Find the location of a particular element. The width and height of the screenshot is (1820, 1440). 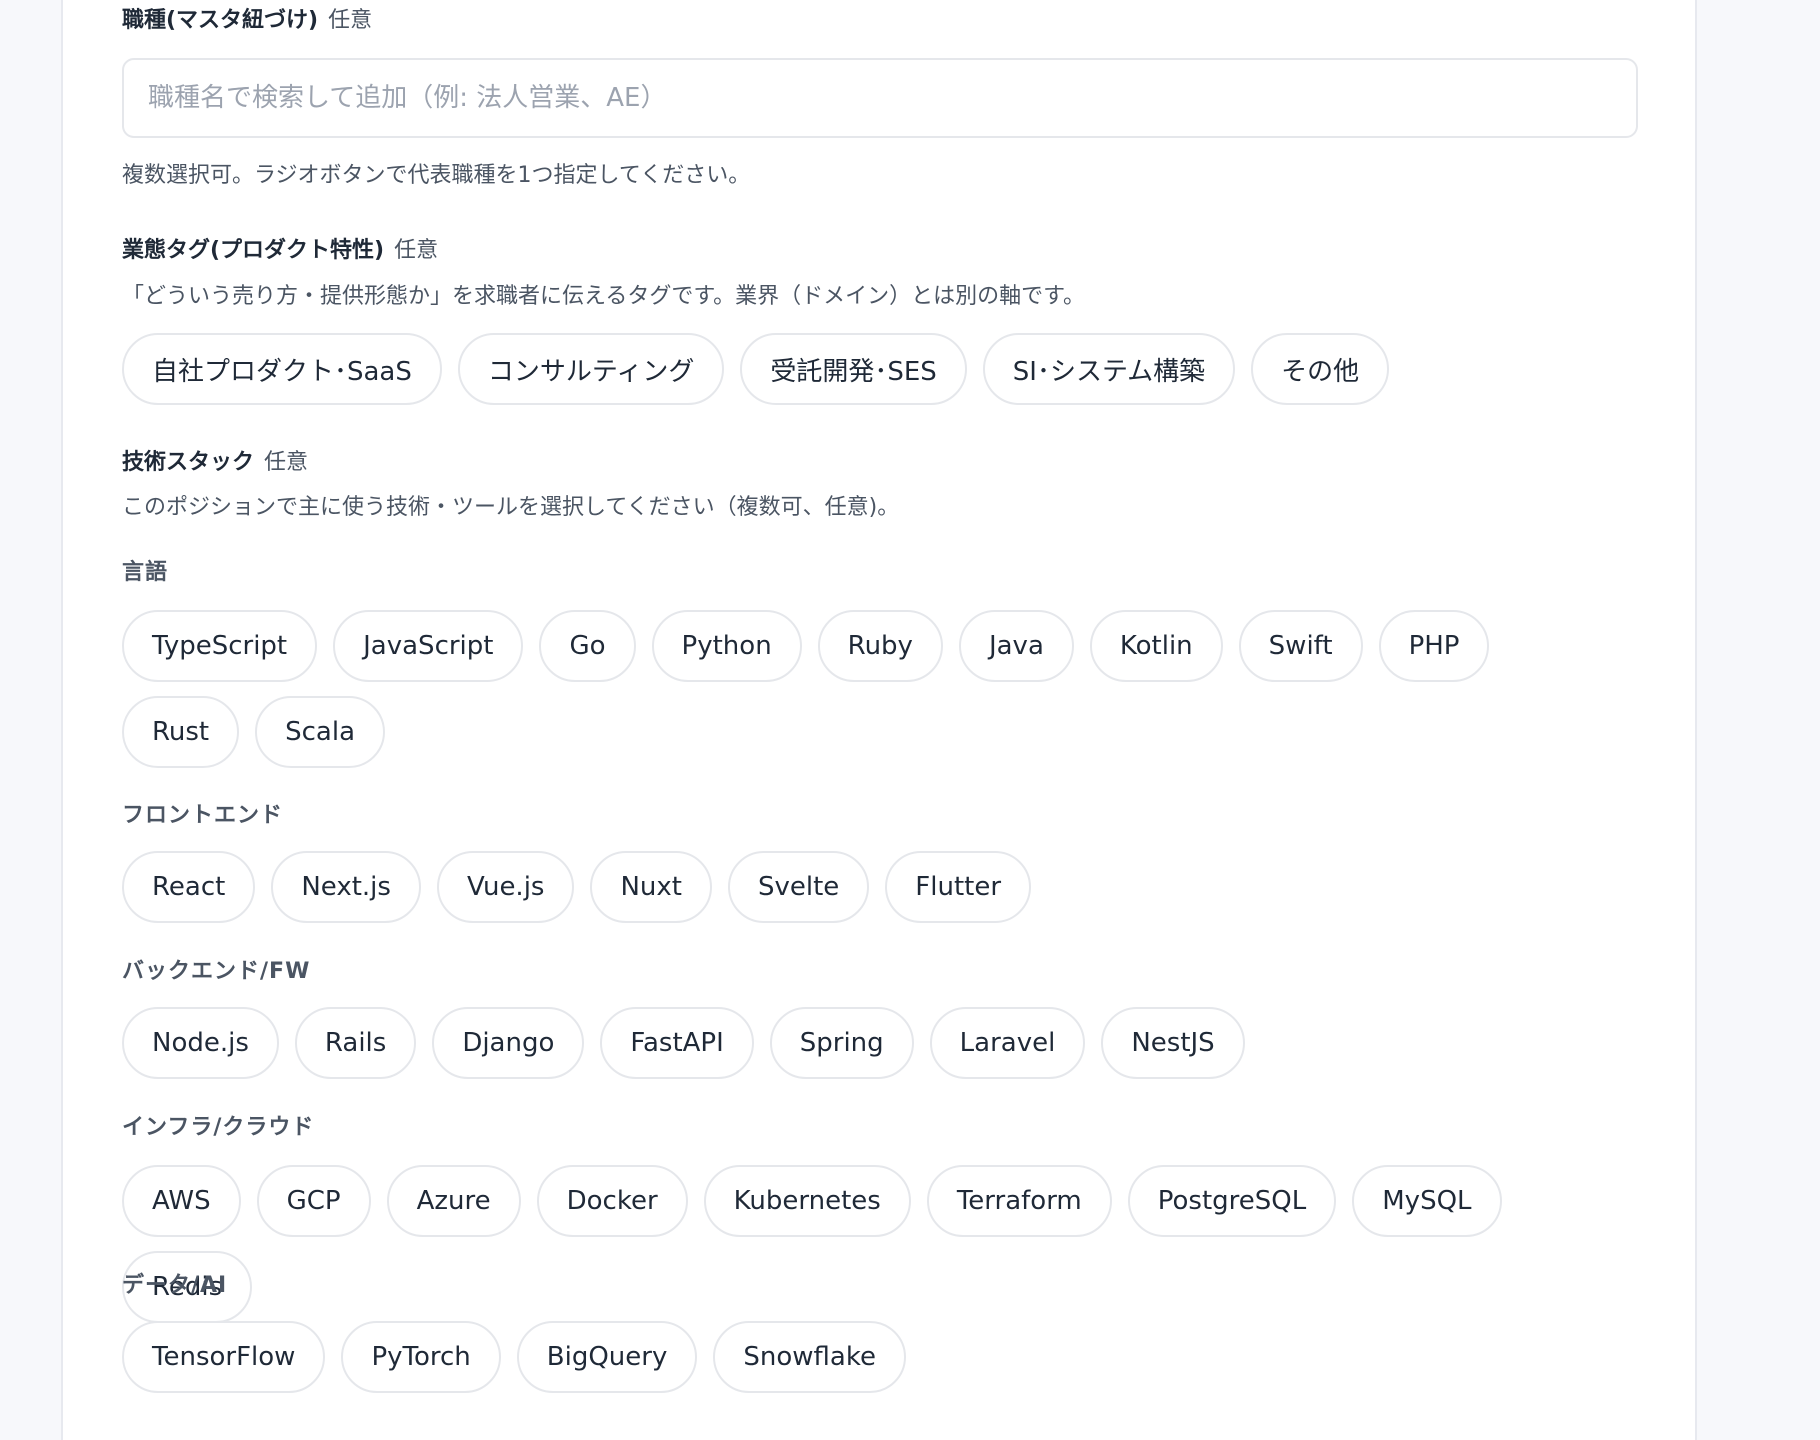

business-tags-title: 業態タグ(プロダクト特性) 任意 is located at coordinates (280, 251).